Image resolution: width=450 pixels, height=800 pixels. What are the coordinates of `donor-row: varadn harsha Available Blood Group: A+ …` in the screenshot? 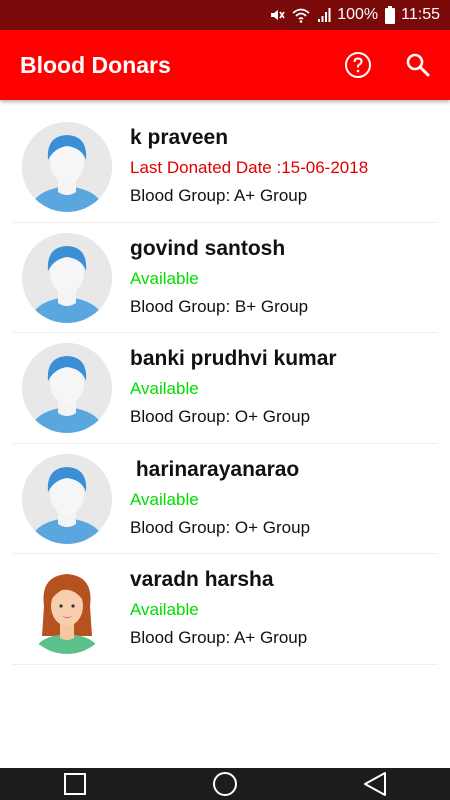 It's located at (225, 609).